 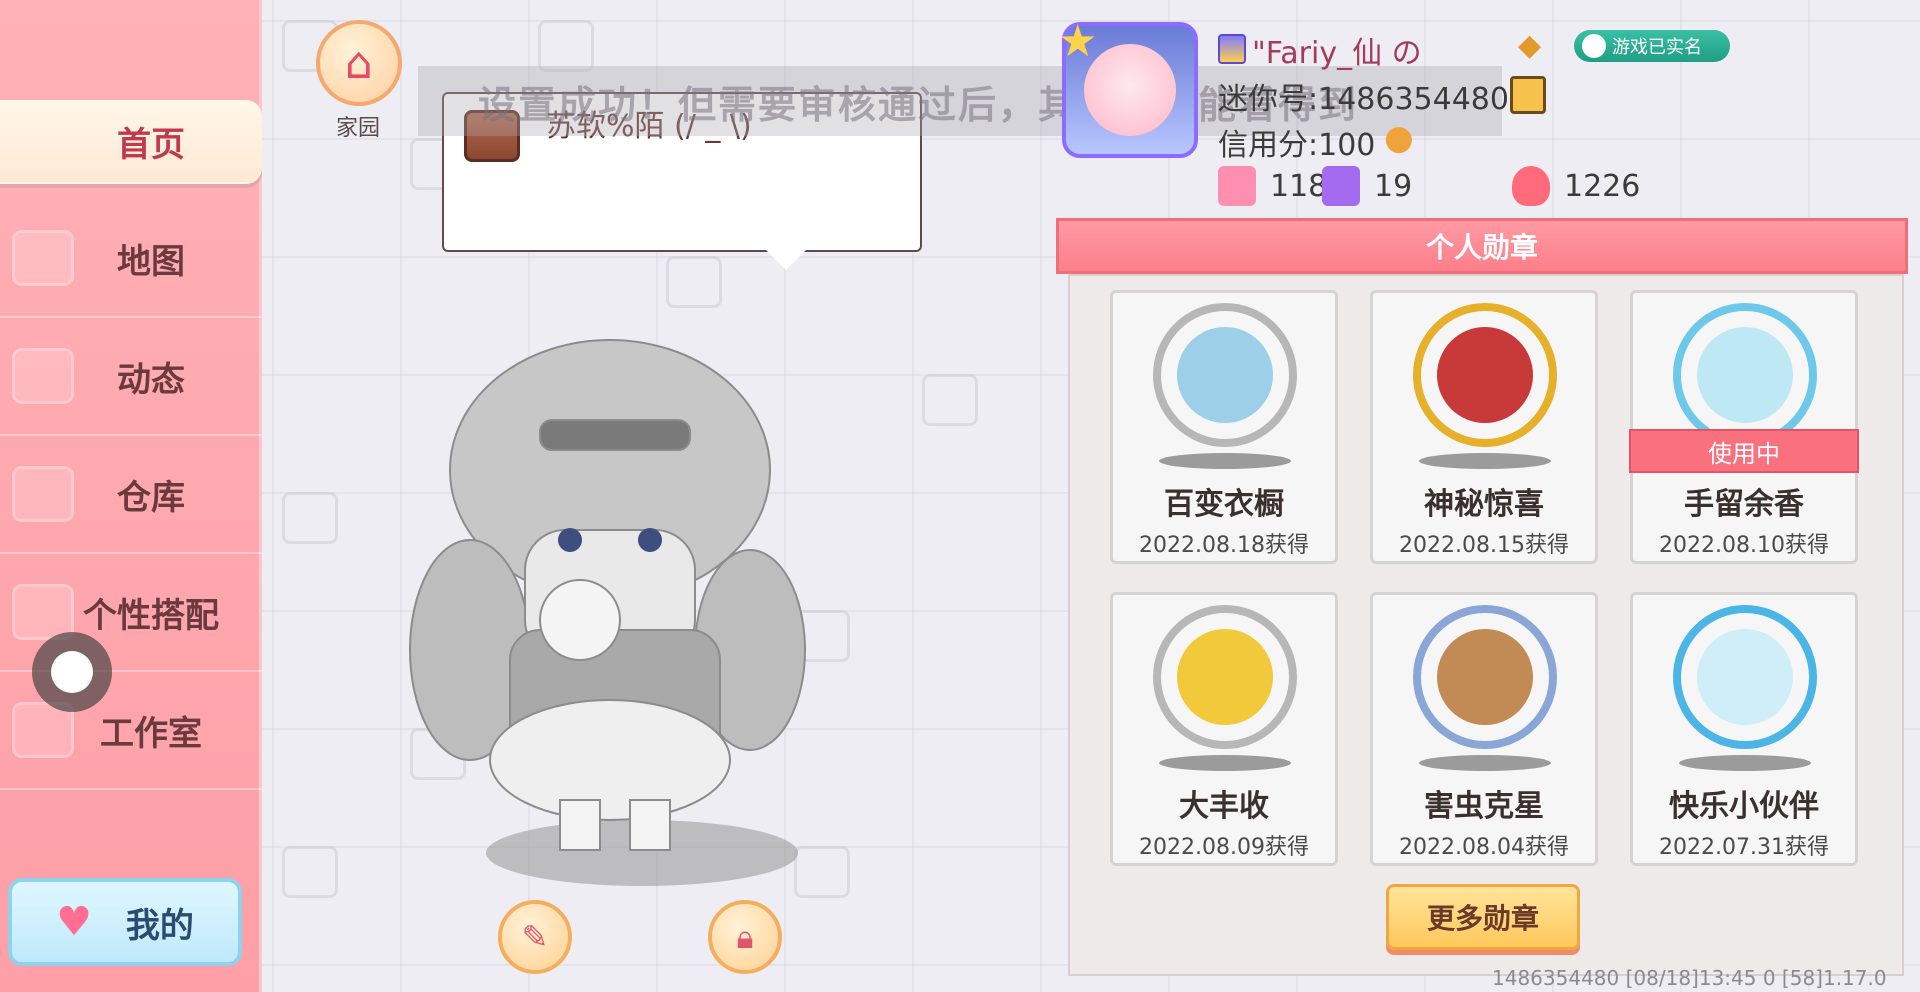 I want to click on sidebar-item-label: 动态, so click(x=151, y=379).